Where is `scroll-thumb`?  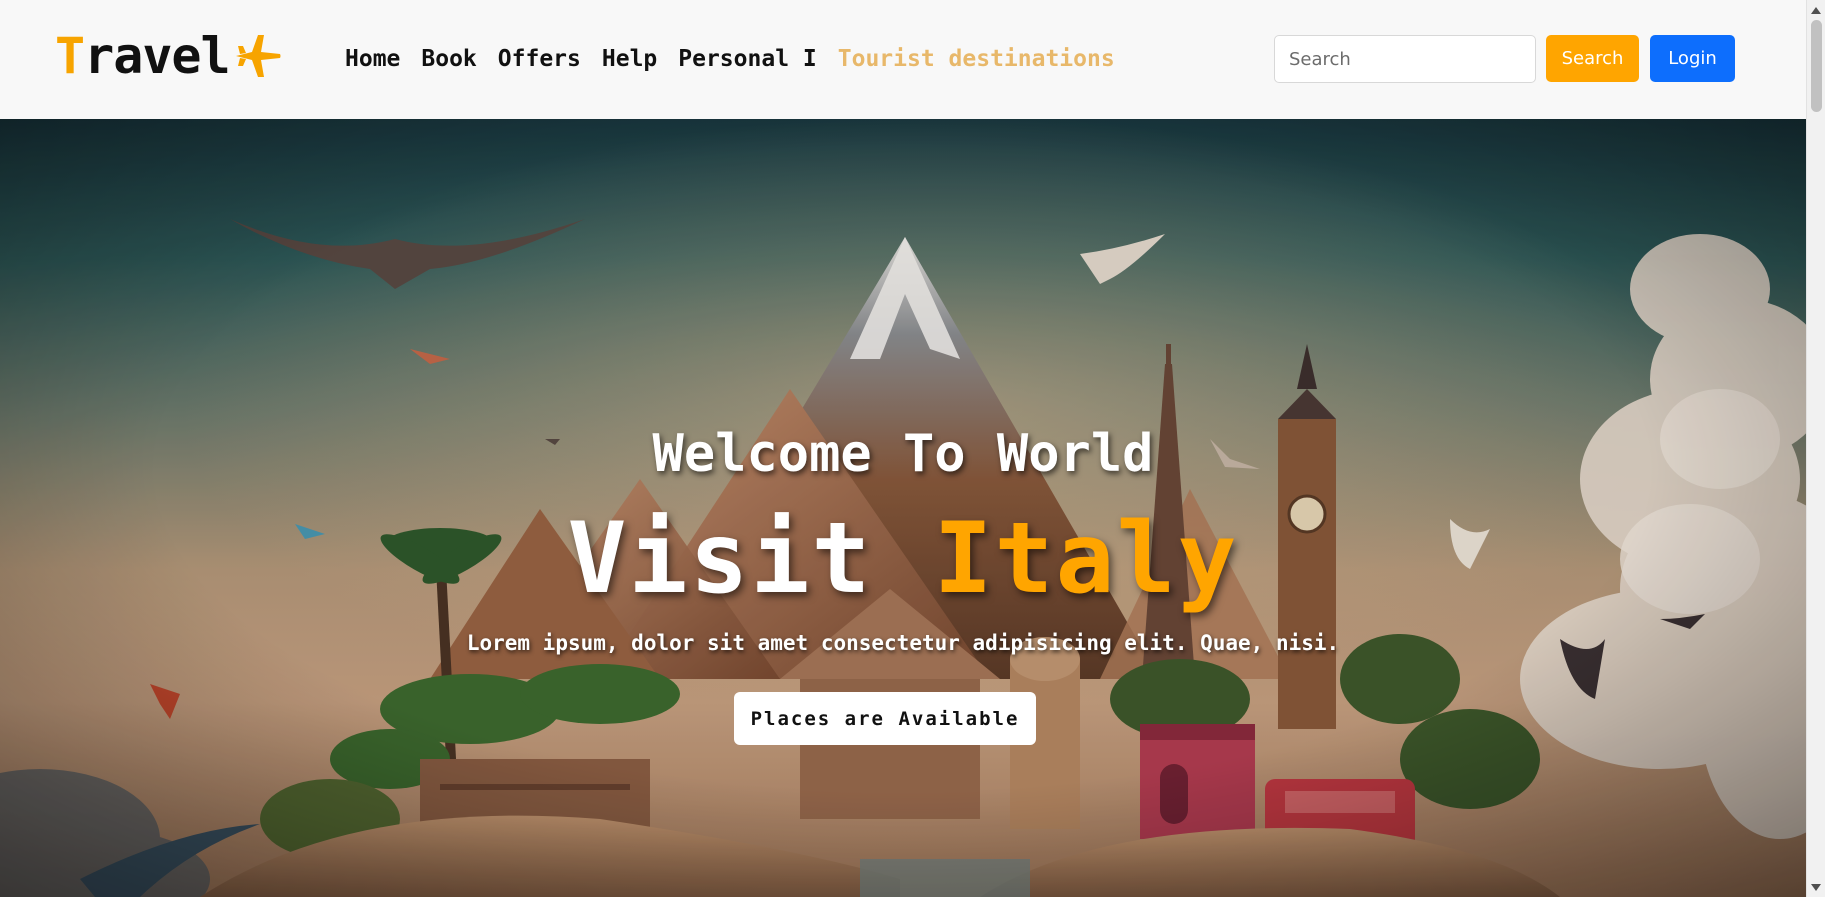 scroll-thumb is located at coordinates (1816, 66).